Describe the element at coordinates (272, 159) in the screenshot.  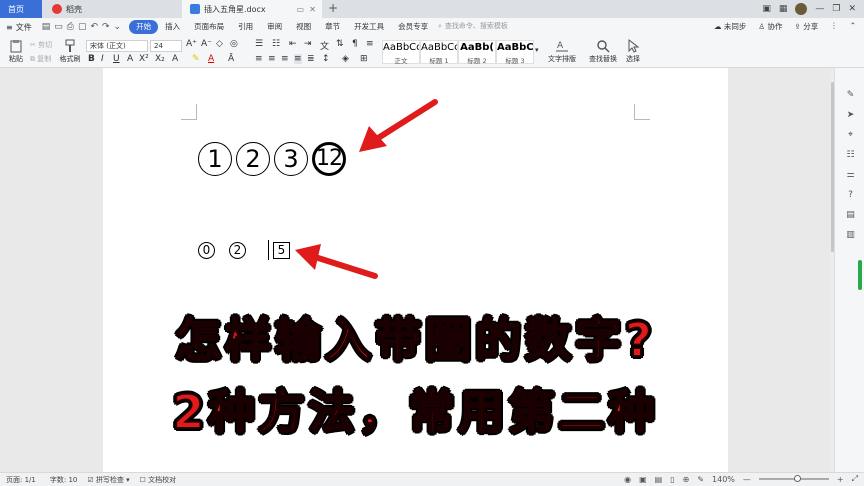
I see `circled-numbers-row: 1 2 3 12` at that location.